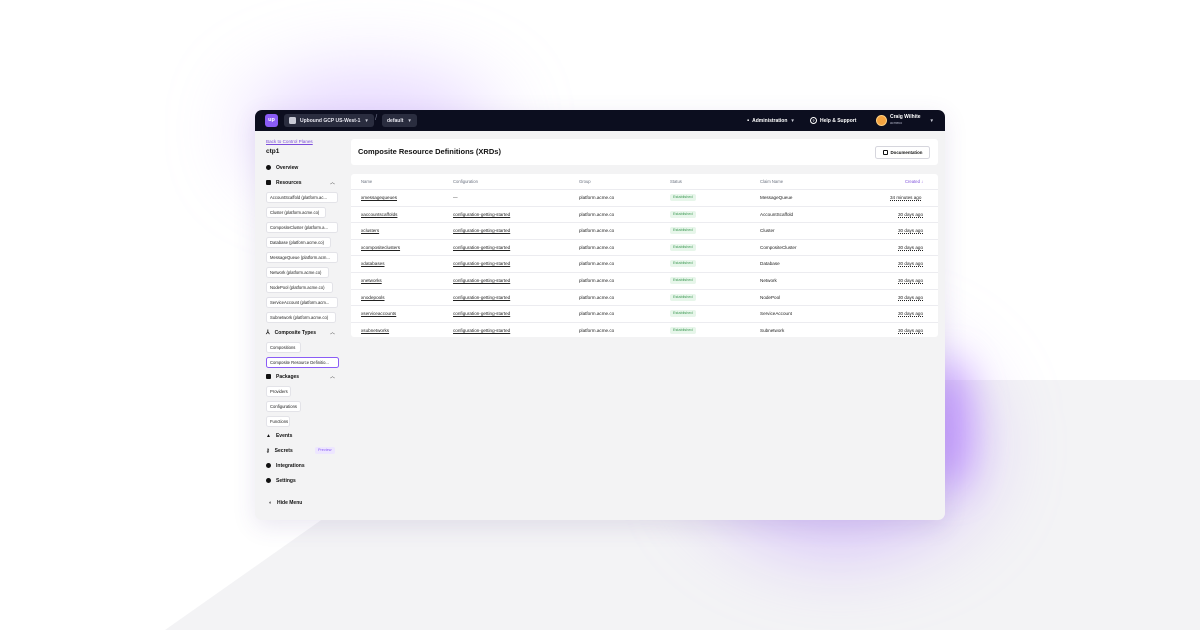 This screenshot has width=1200, height=630. I want to click on composite-types-icon: ⅄, so click(268, 333).